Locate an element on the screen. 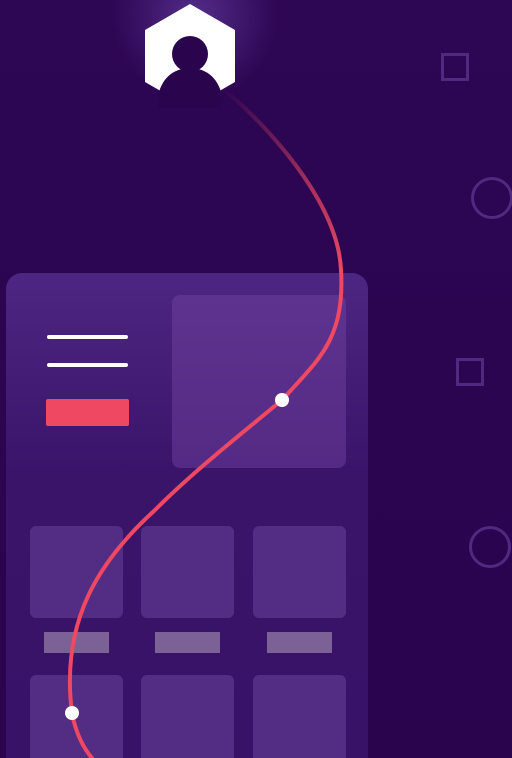  user-hexagon-icon is located at coordinates (190, 56).